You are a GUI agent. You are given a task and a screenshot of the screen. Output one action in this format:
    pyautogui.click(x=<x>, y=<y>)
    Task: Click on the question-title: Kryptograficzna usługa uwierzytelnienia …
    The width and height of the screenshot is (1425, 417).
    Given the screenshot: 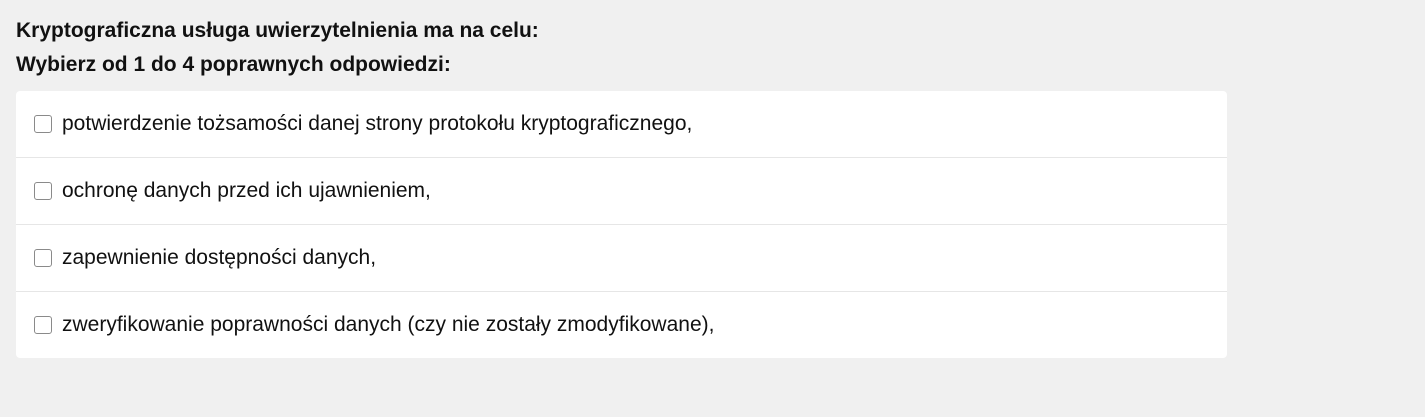 What is the action you would take?
    pyautogui.click(x=277, y=30)
    